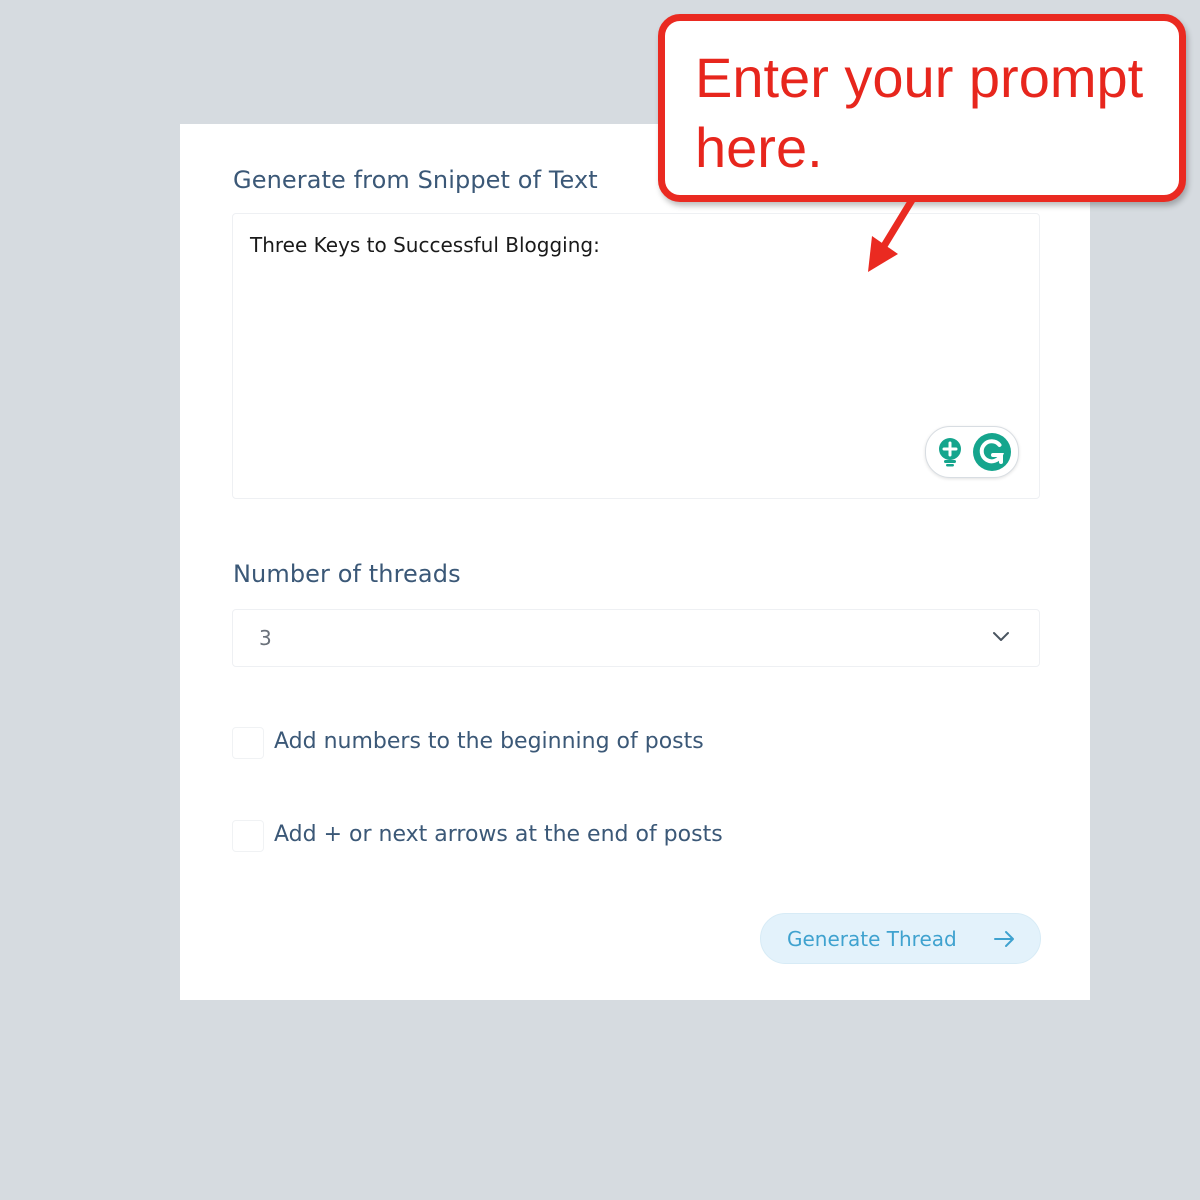 Image resolution: width=1200 pixels, height=1200 pixels. Describe the element at coordinates (1001, 636) in the screenshot. I see `chevron-down-icon` at that location.